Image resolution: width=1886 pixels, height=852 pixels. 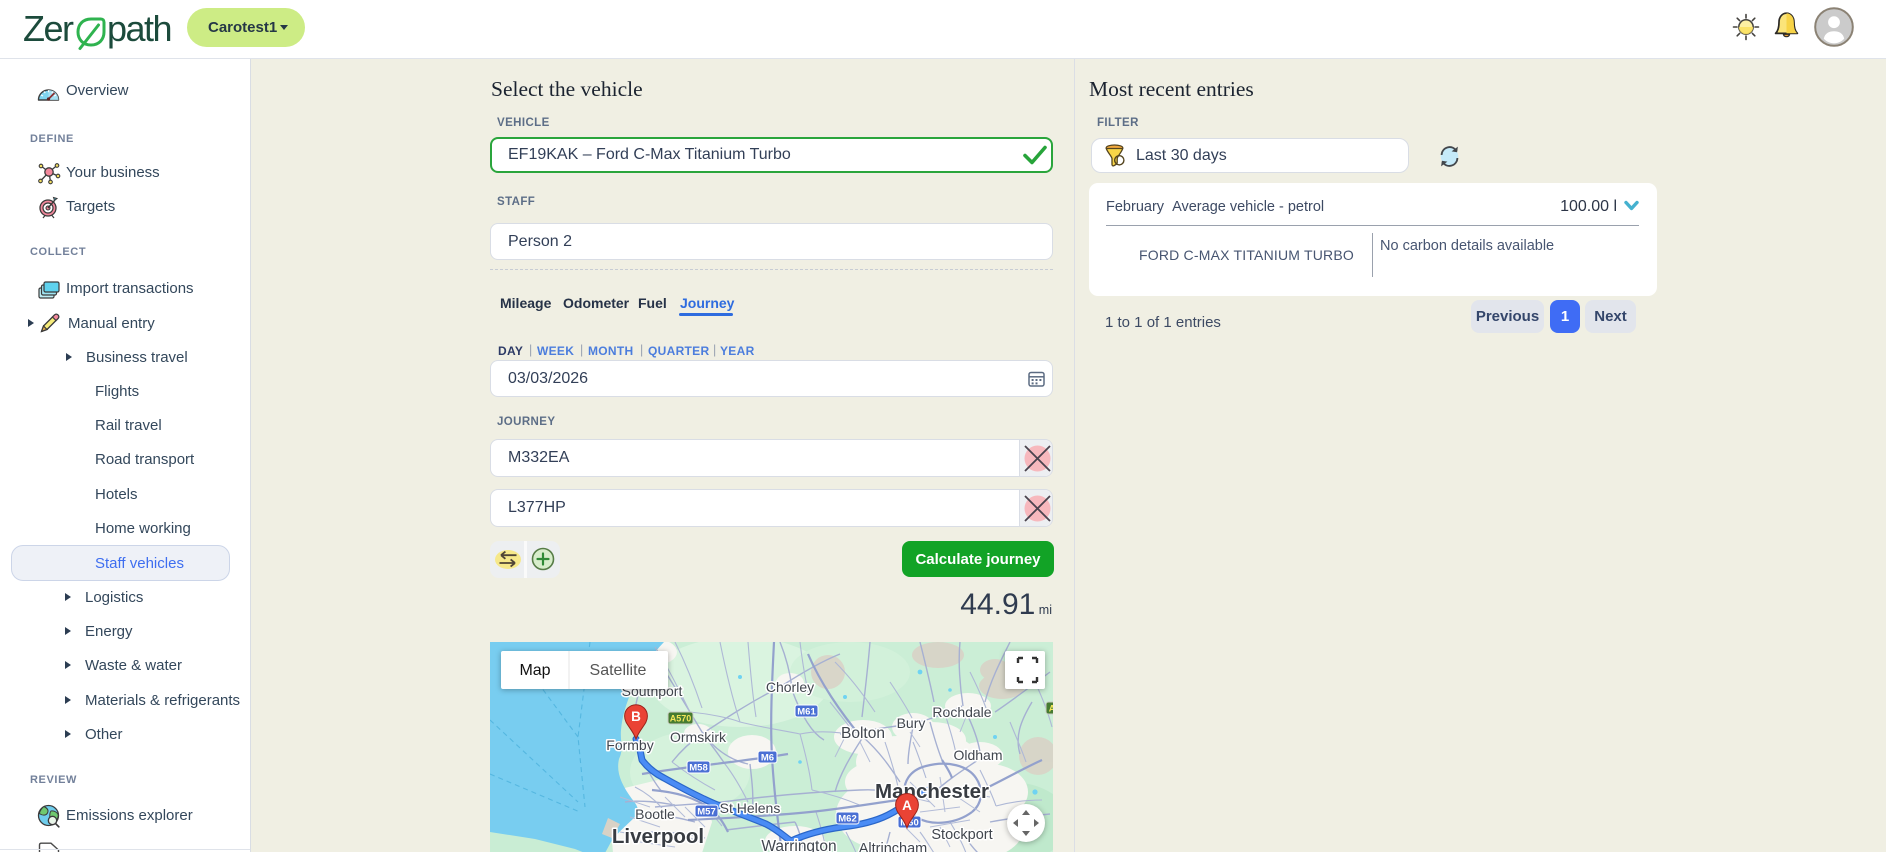 I want to click on svg-text: M6, so click(x=767, y=758).